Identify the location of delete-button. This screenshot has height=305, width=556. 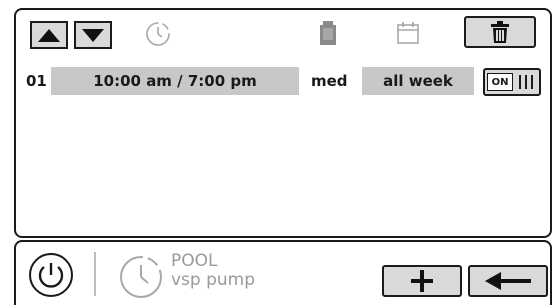
(500, 32).